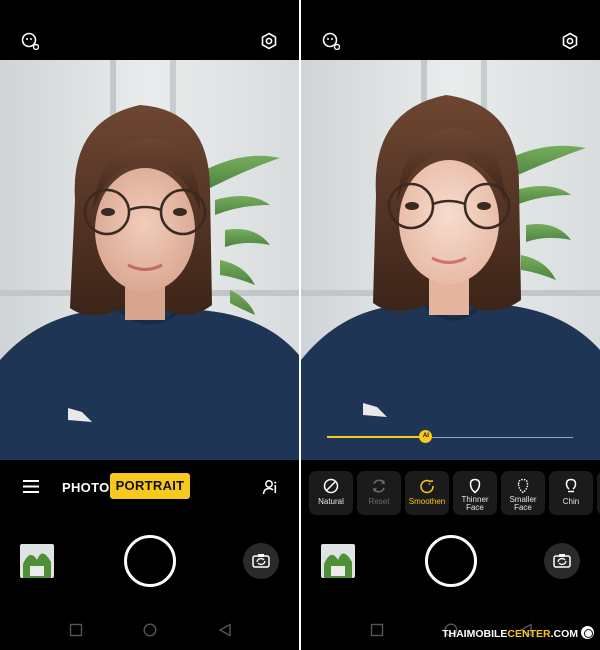 This screenshot has height=650, width=600. What do you see at coordinates (331, 501) in the screenshot?
I see `beauty-option-label: Natural` at bounding box center [331, 501].